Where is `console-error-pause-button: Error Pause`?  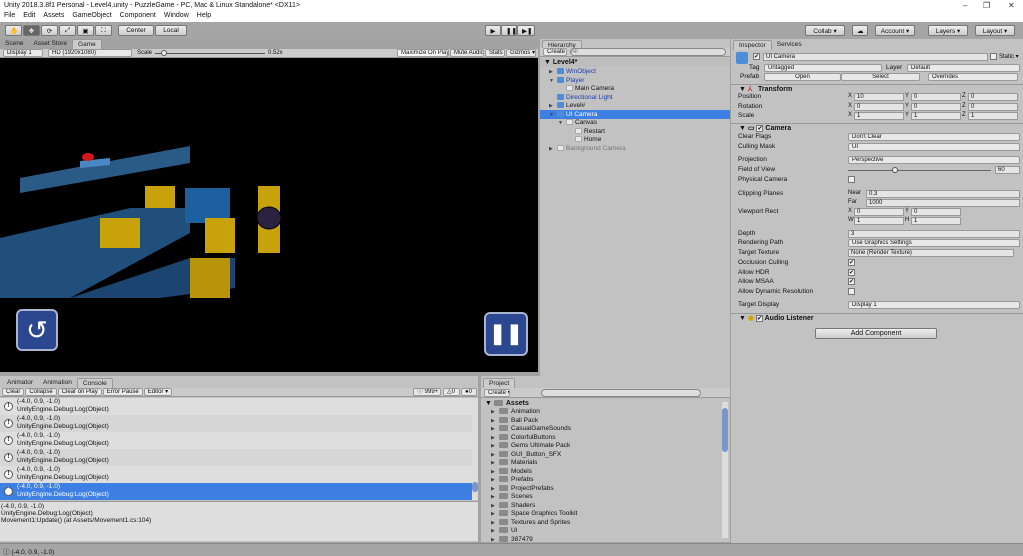
console-error-pause-button: Error Pause is located at coordinates (122, 392).